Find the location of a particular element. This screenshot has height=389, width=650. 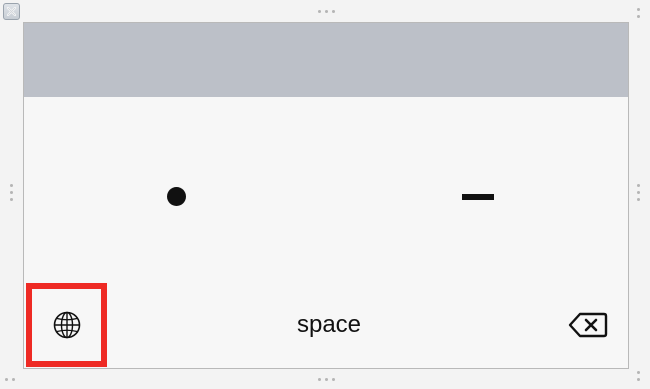

delete-key is located at coordinates (588, 325).